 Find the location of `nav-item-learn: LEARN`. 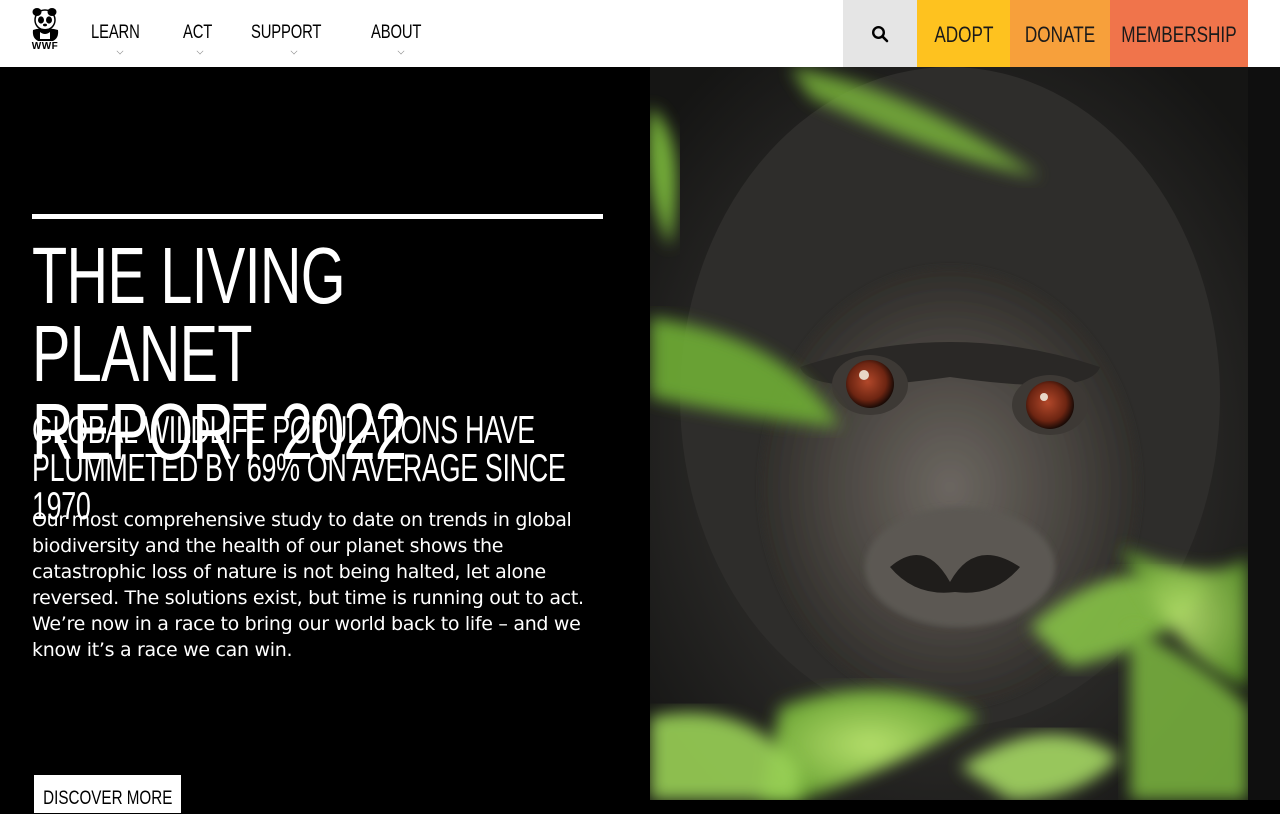

nav-item-learn: LEARN is located at coordinates (122, 33).